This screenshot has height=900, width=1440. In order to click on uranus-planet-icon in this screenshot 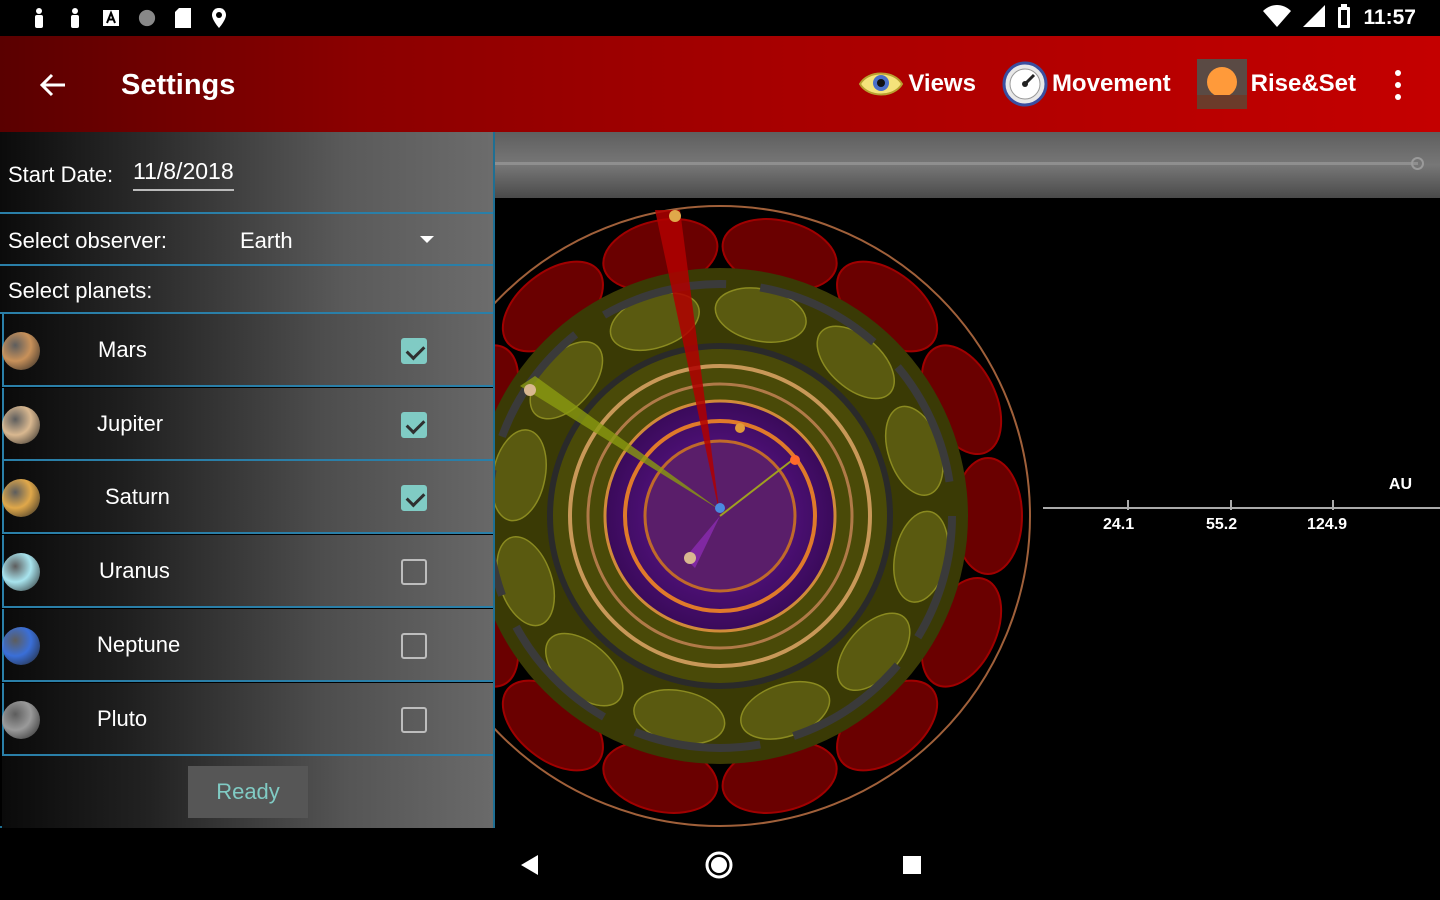, I will do `click(21, 572)`.